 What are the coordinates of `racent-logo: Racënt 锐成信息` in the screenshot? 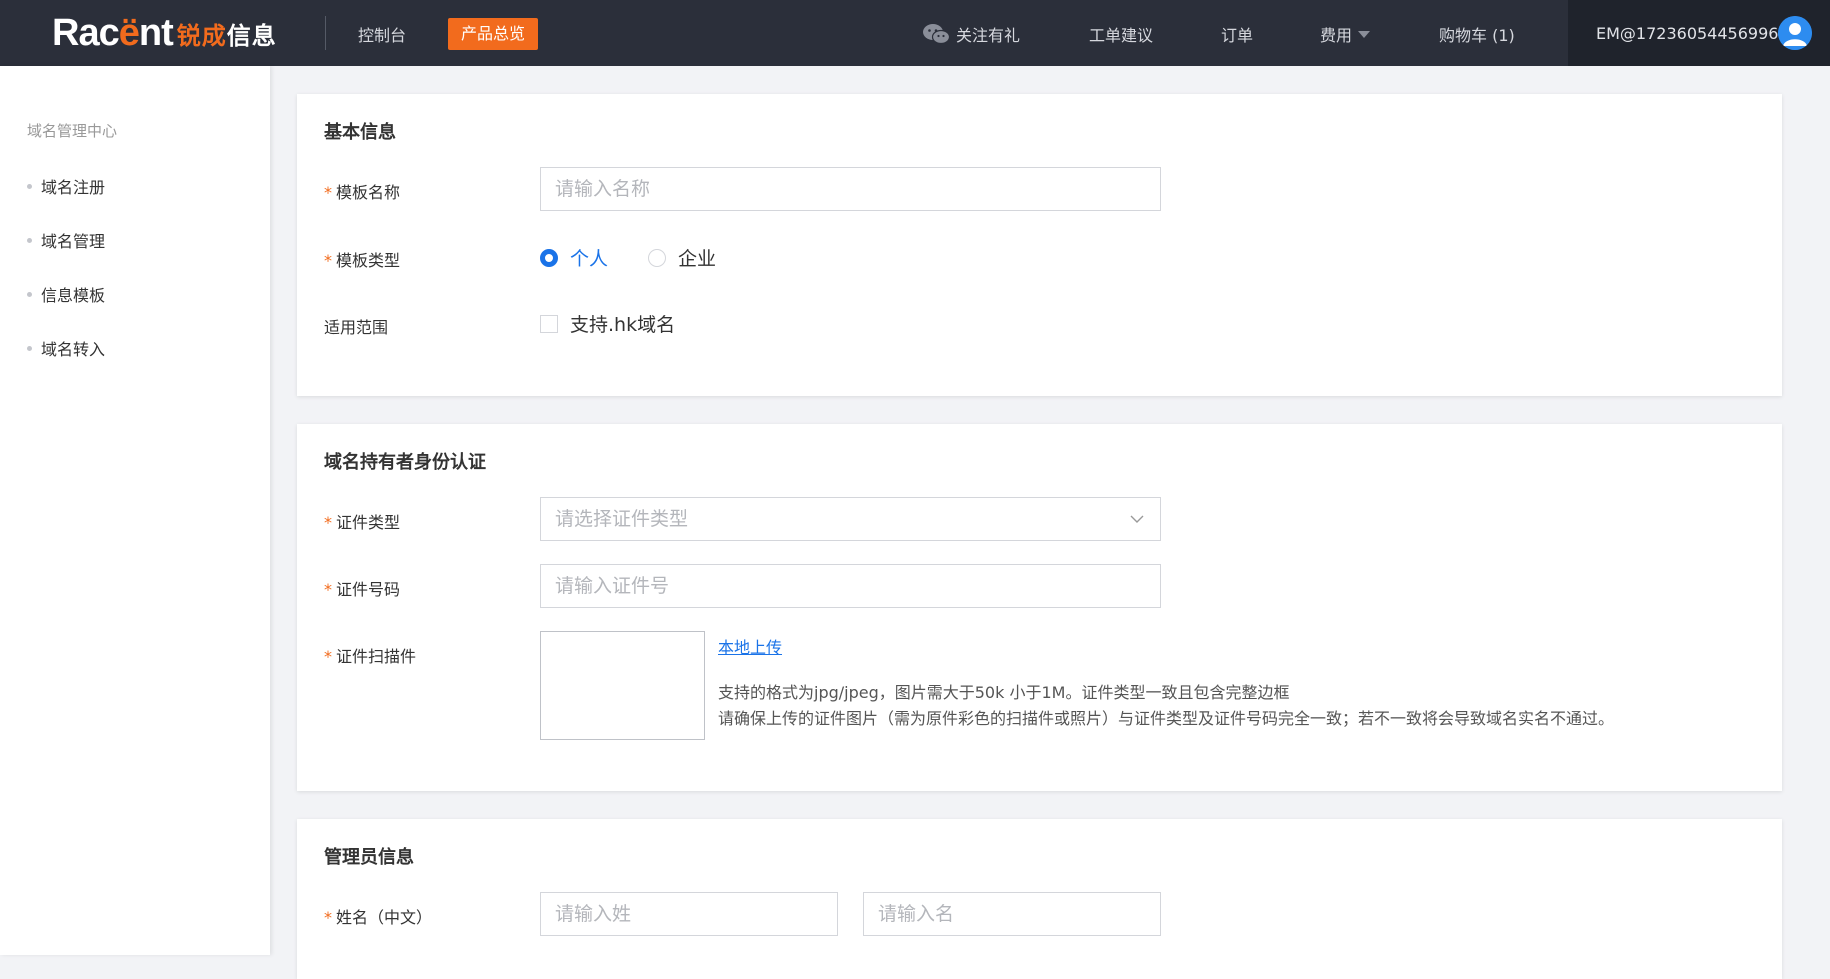 It's located at (164, 33).